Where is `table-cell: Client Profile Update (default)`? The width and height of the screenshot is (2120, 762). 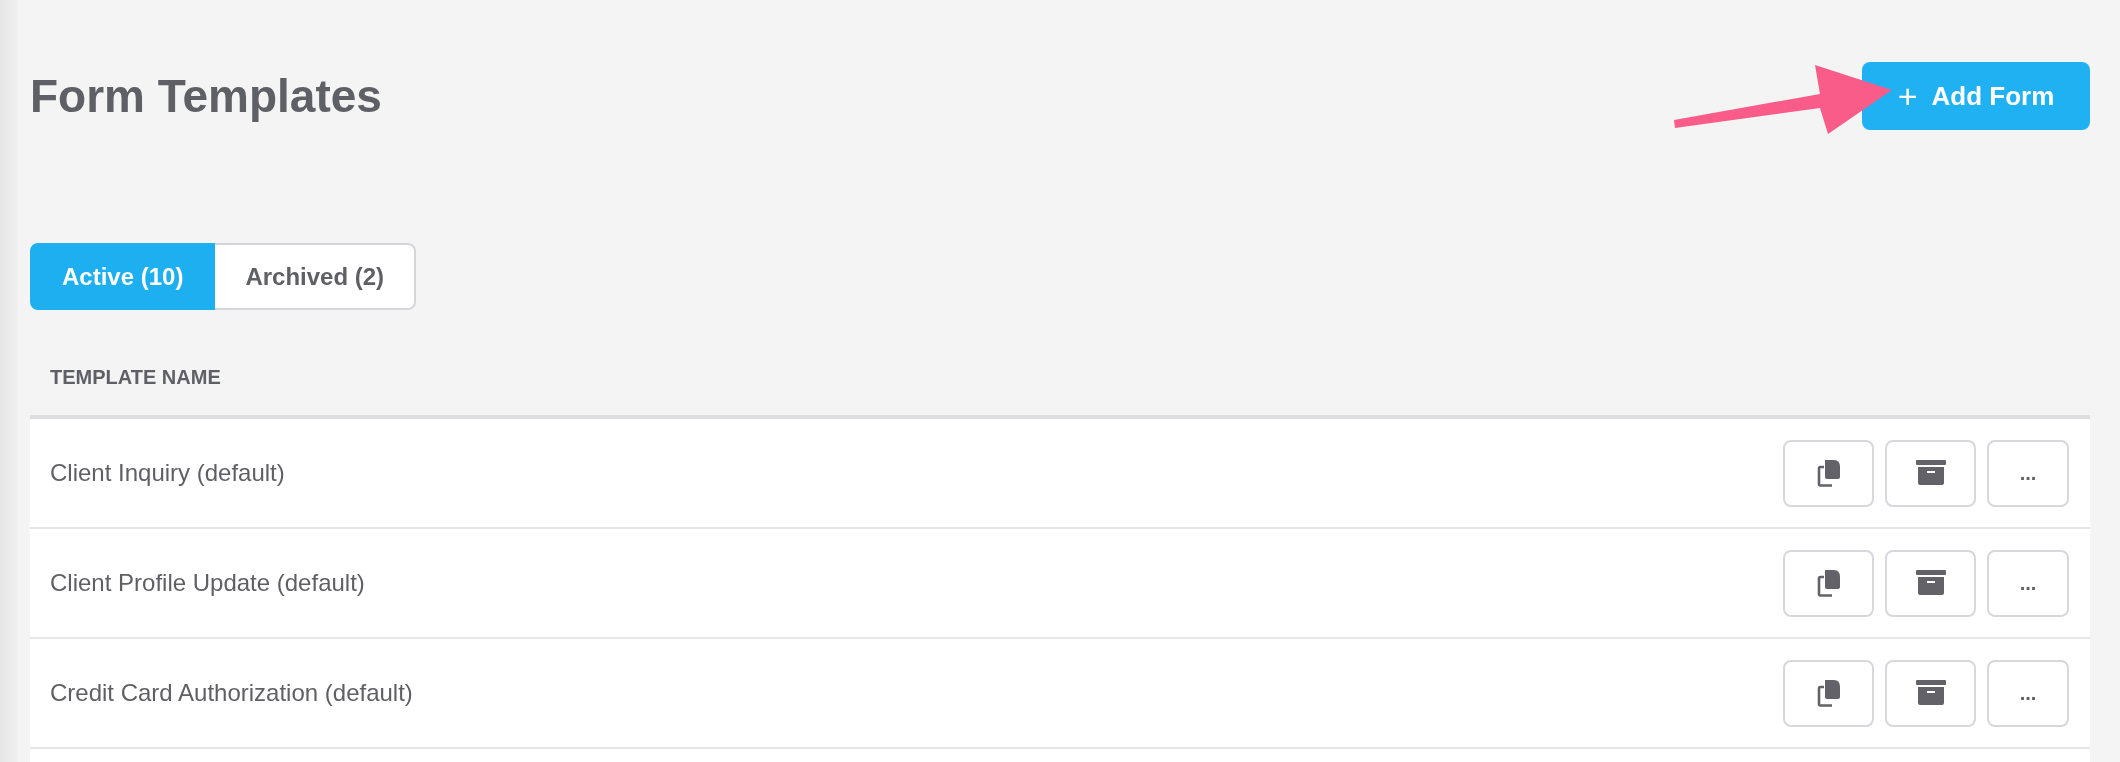
table-cell: Client Profile Update (default) is located at coordinates (207, 583).